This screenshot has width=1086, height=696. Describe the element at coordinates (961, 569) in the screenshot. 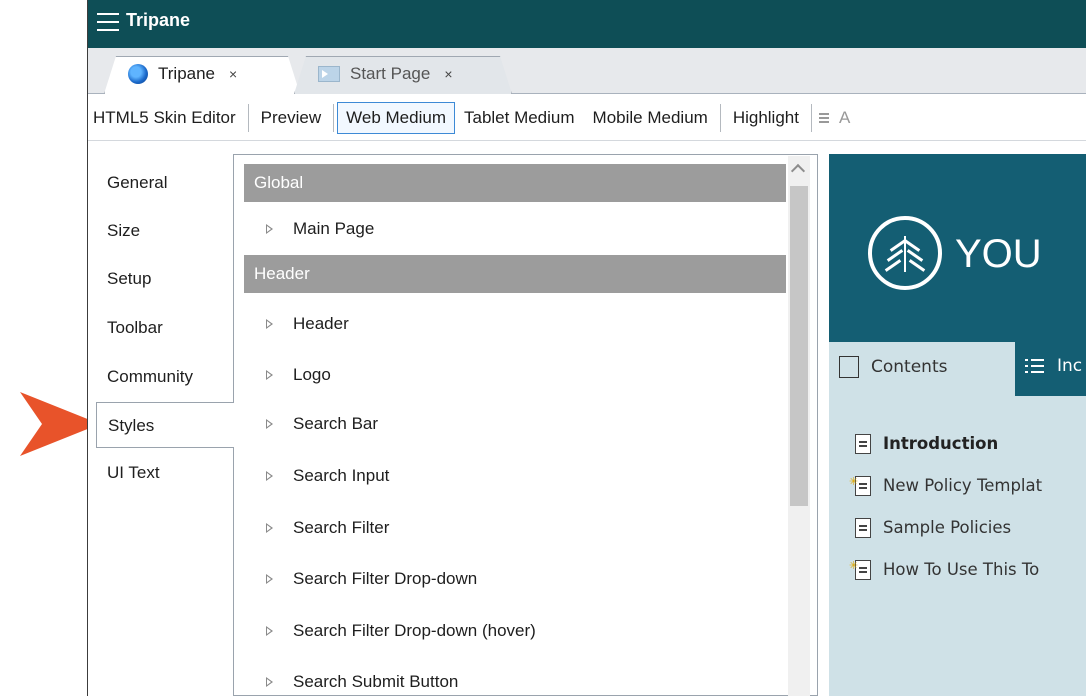

I see `toc-item-label: How To Use This To` at that location.